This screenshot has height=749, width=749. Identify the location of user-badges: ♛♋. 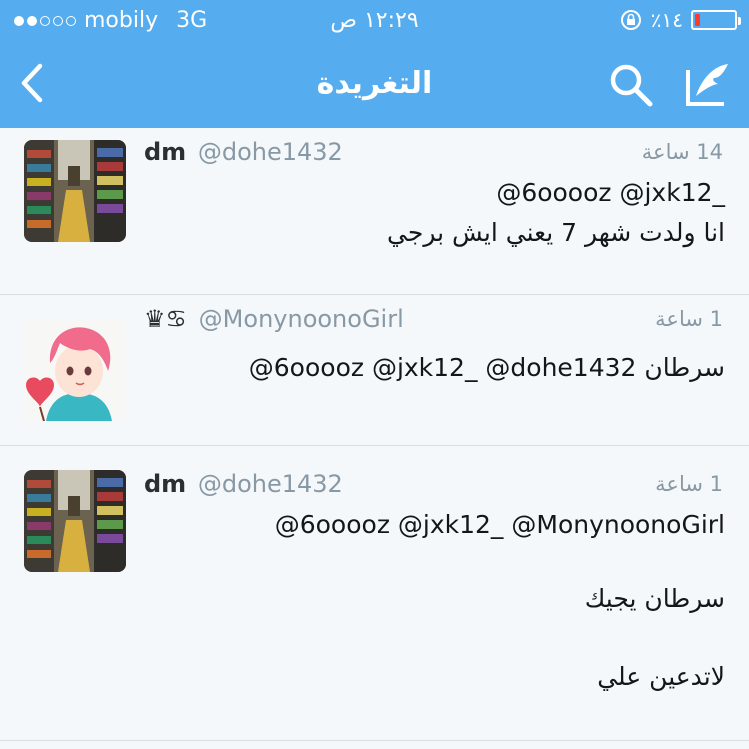
(166, 319).